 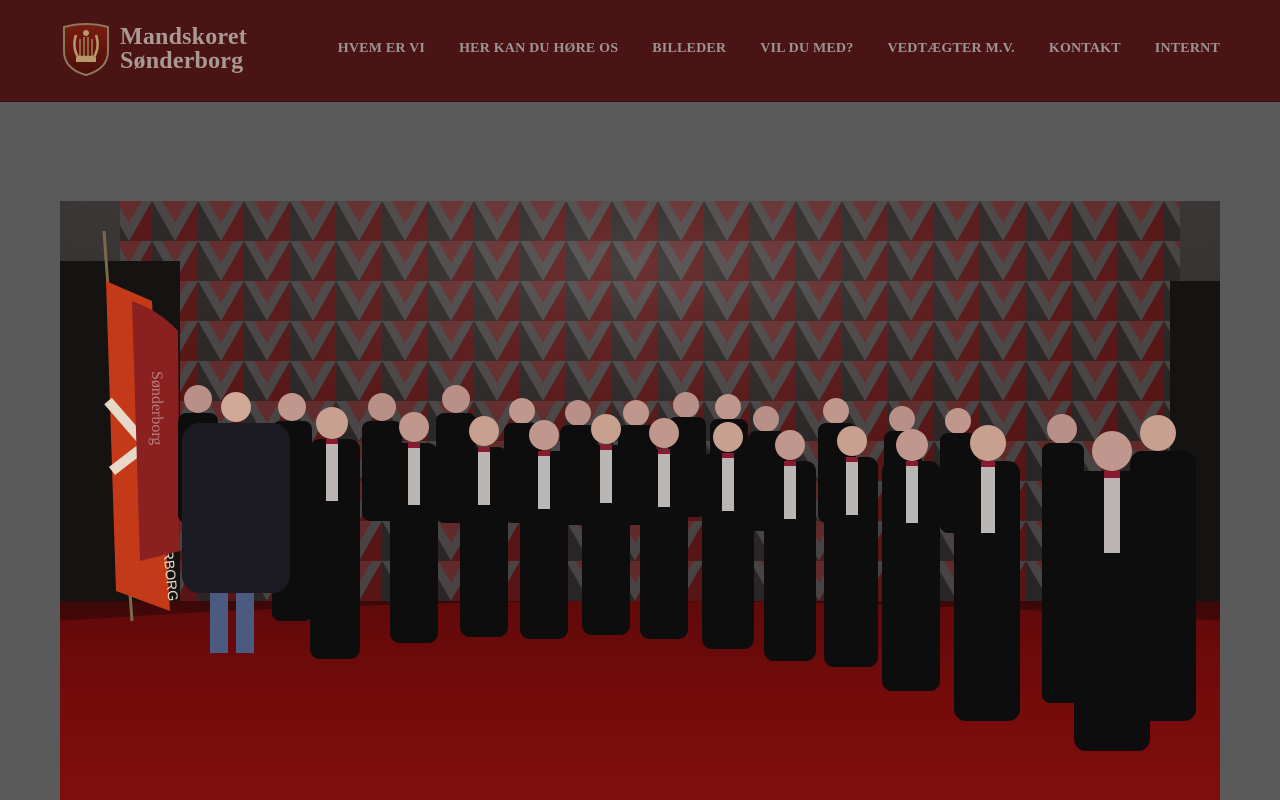 I want to click on logo-wordmark: Mandskoret Sønderborg, so click(x=183, y=49).